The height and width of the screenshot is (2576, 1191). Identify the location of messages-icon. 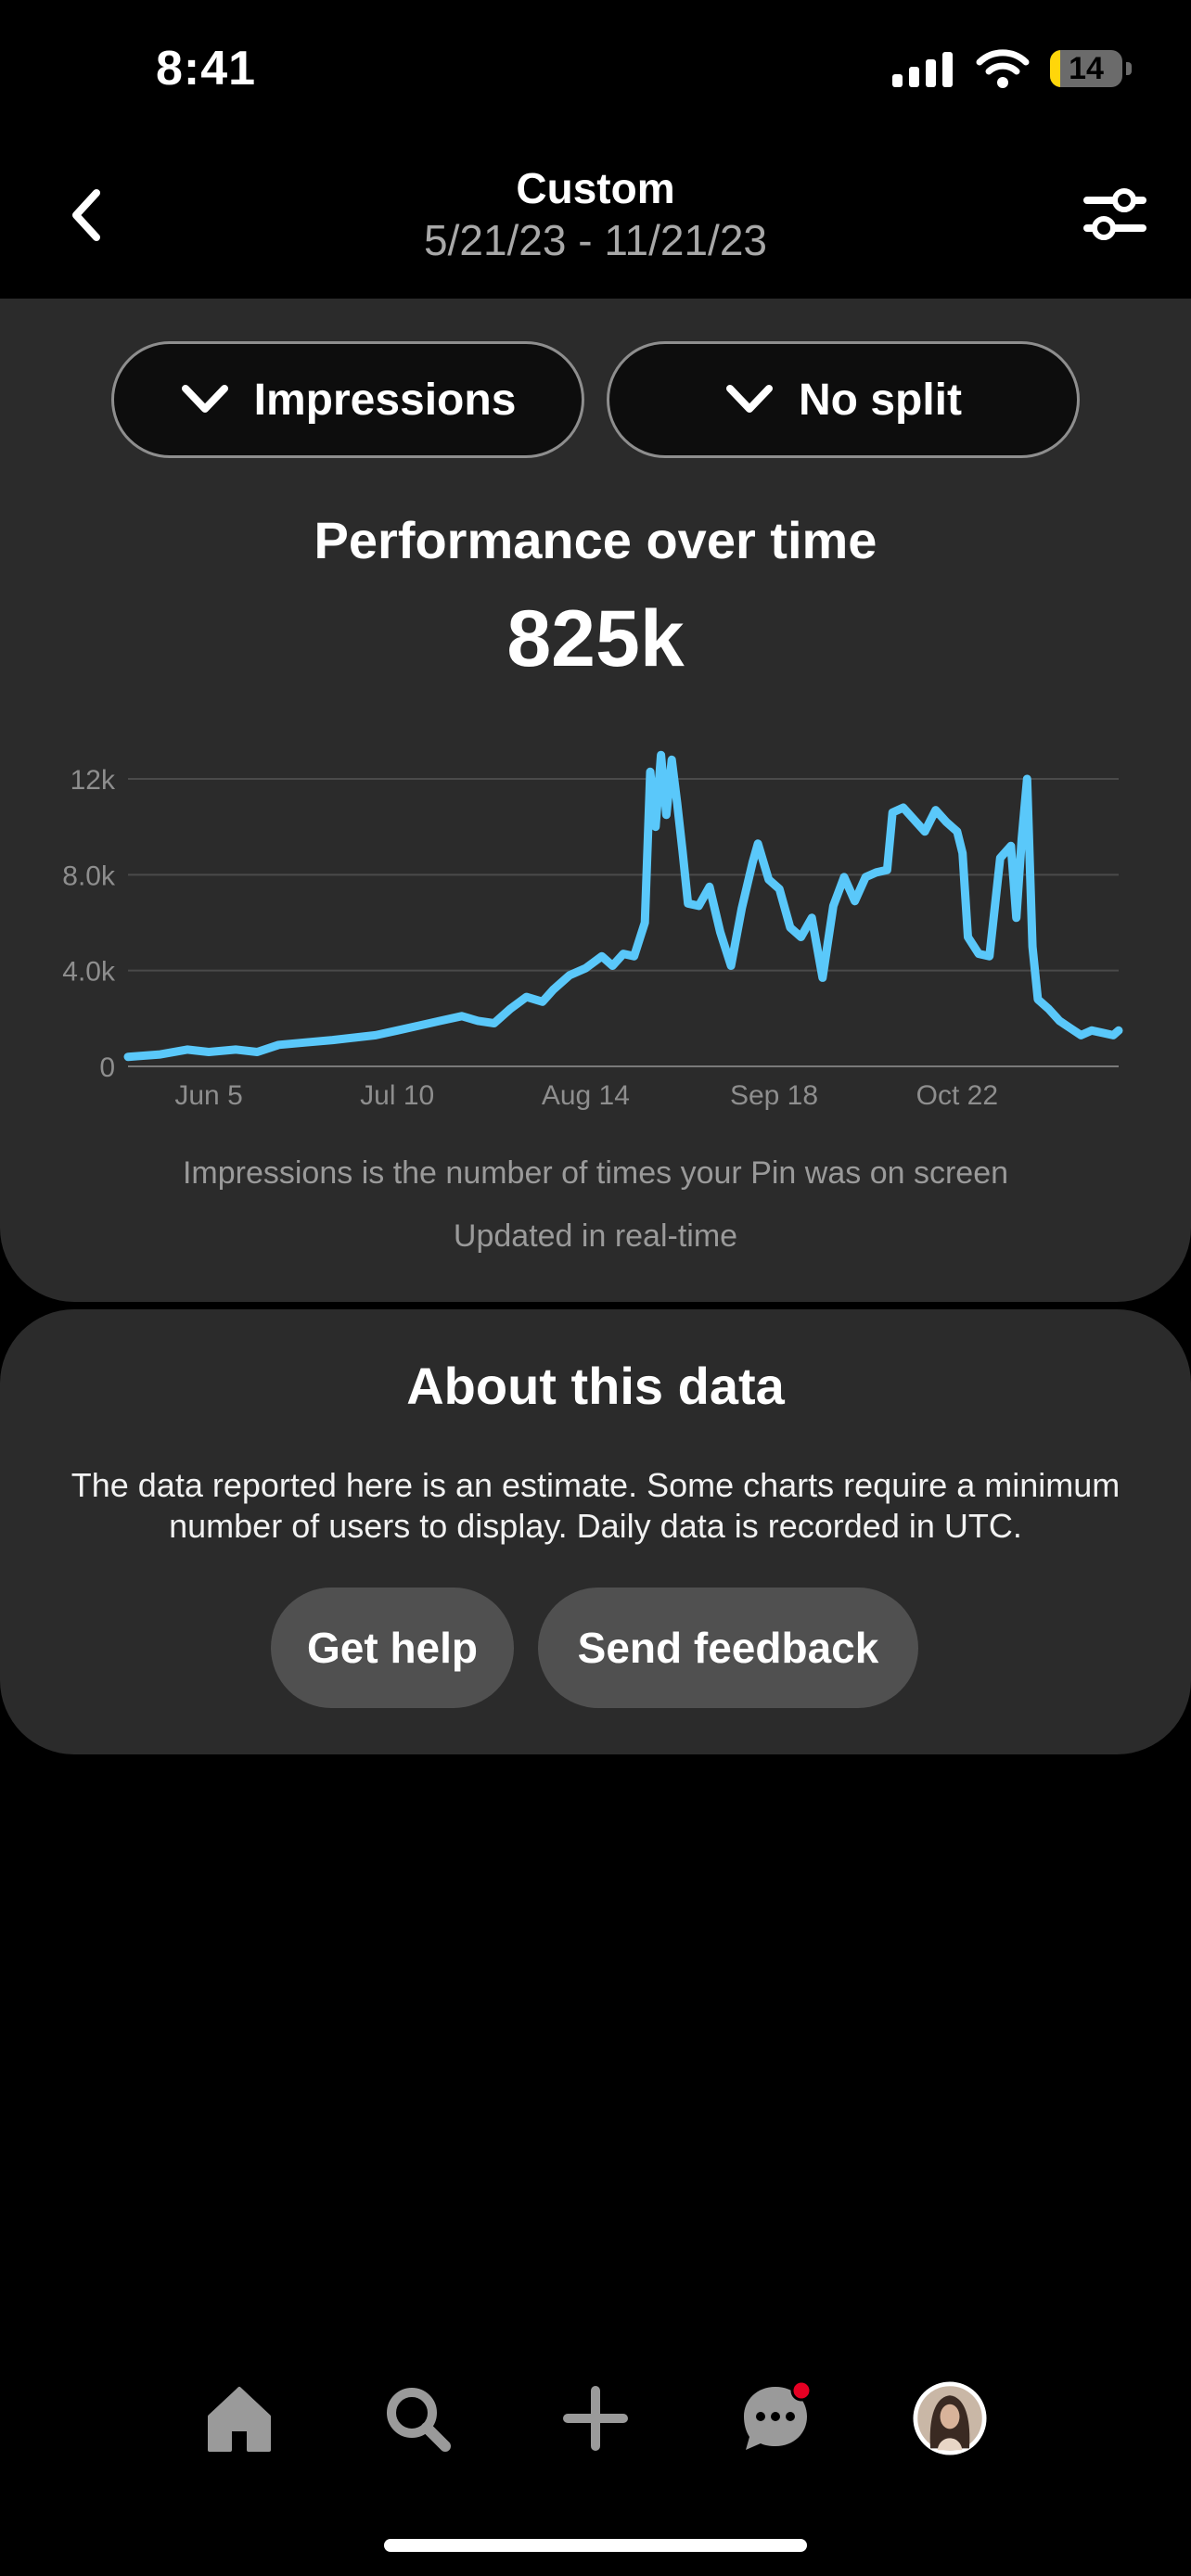
(778, 2415).